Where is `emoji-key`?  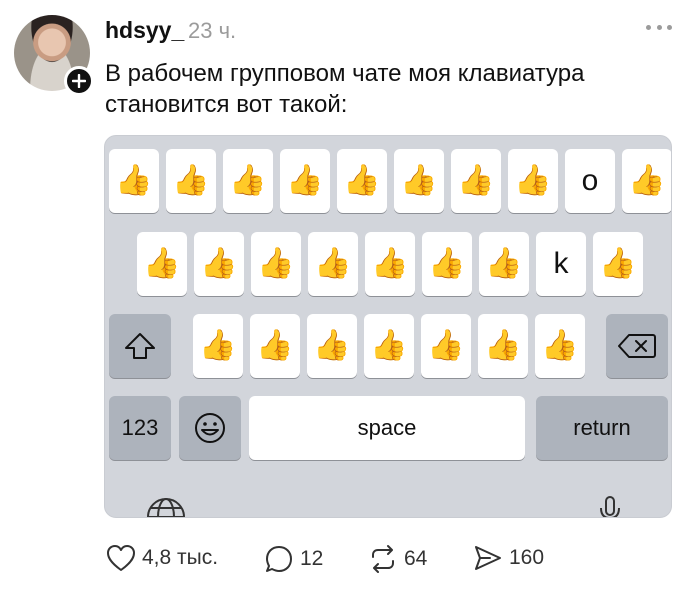 emoji-key is located at coordinates (210, 428).